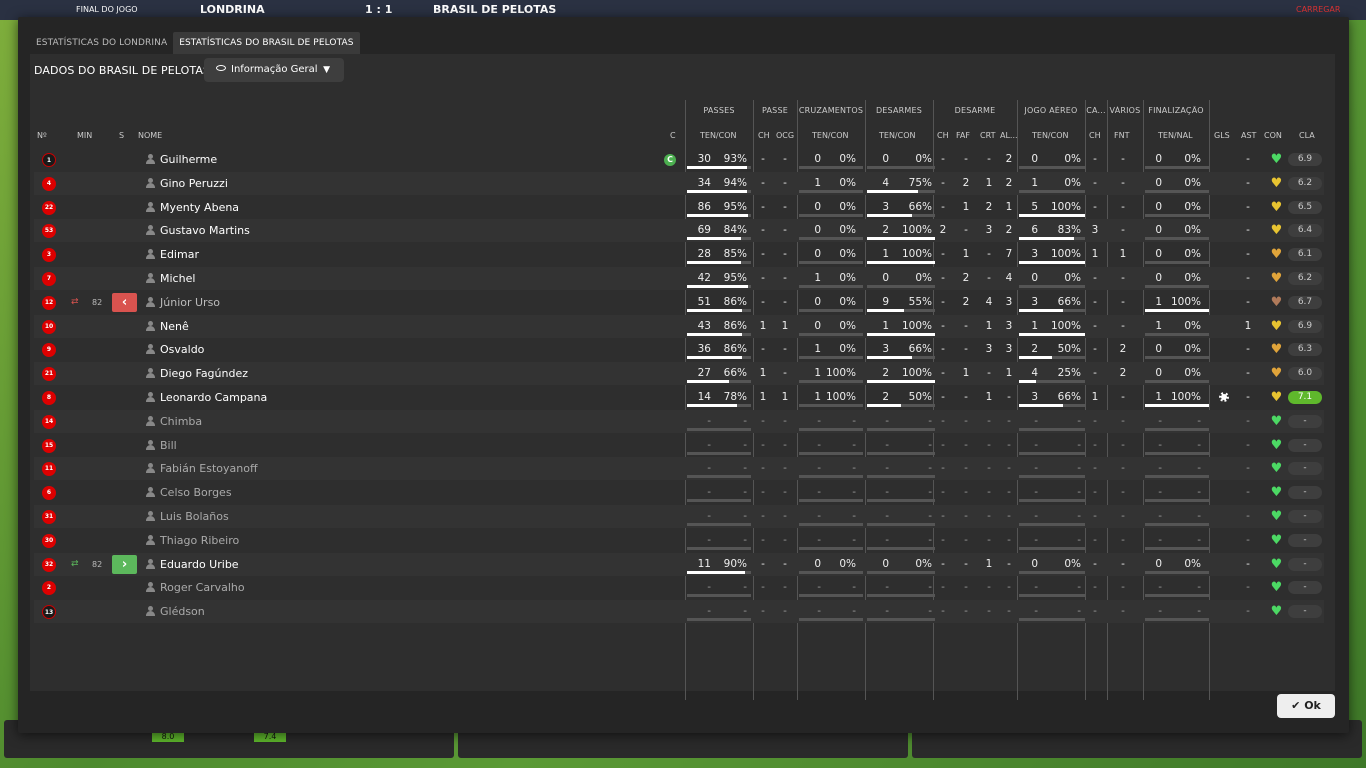  What do you see at coordinates (764, 135) in the screenshot?
I see `column-header-pass-ch: CH` at bounding box center [764, 135].